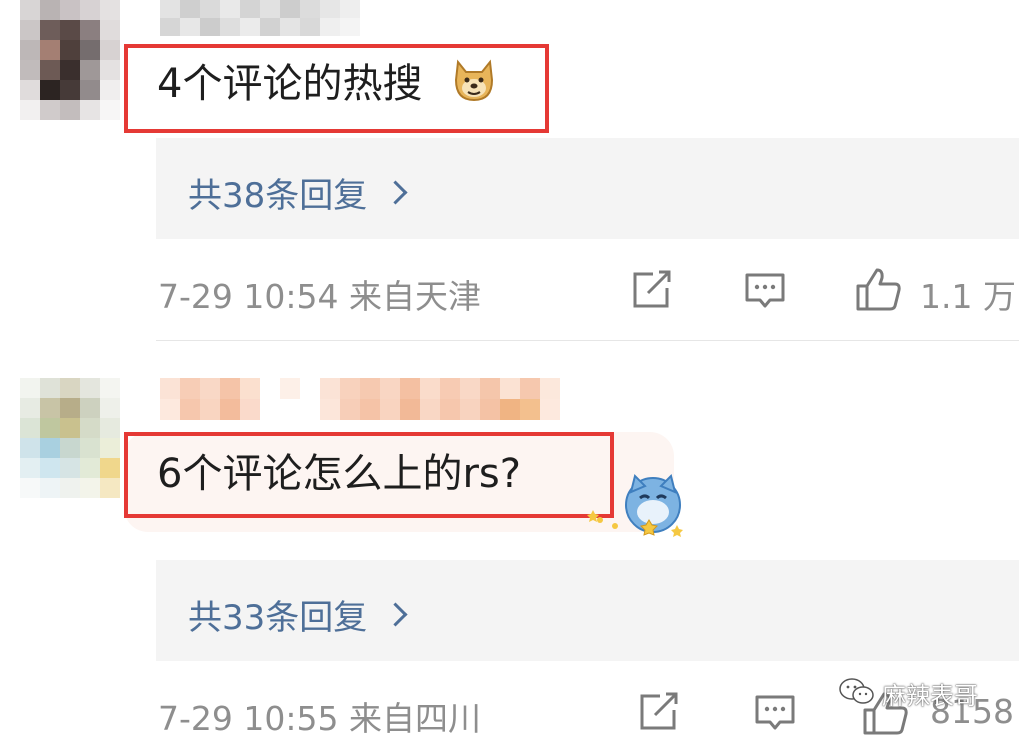 This screenshot has width=1019, height=740. What do you see at coordinates (474, 80) in the screenshot?
I see `doge-emoji-icon` at bounding box center [474, 80].